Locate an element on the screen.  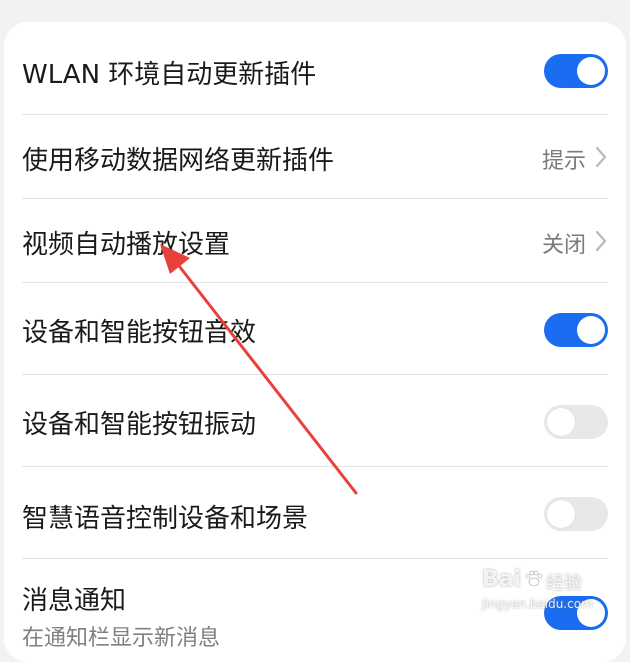
row-label: 使用移动数据网络更新插件 is located at coordinates (178, 161).